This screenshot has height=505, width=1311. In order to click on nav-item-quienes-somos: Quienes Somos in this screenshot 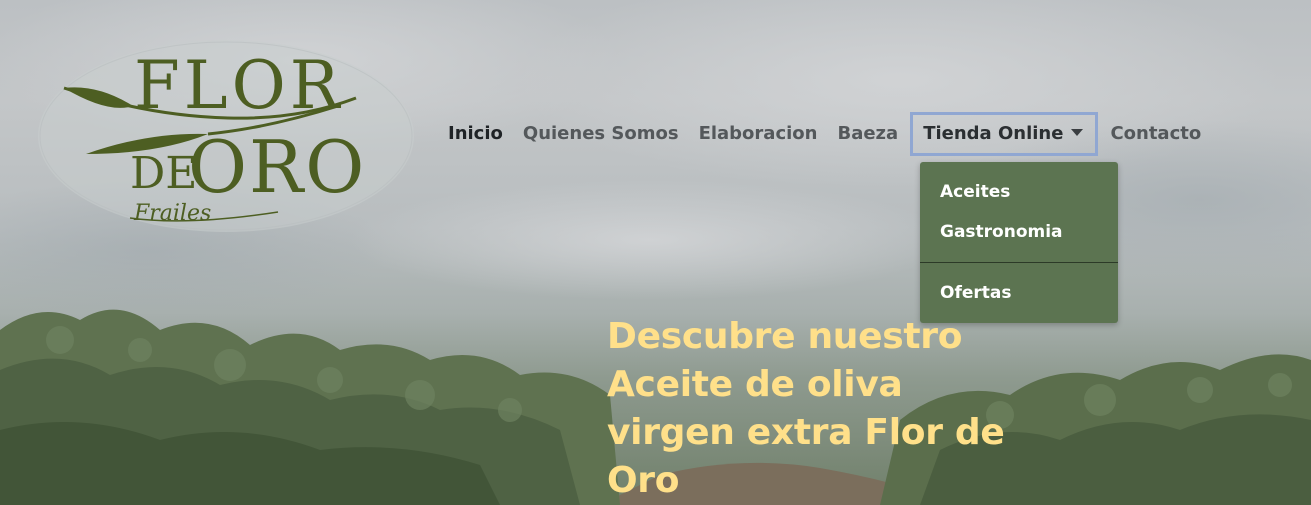, I will do `click(601, 134)`.